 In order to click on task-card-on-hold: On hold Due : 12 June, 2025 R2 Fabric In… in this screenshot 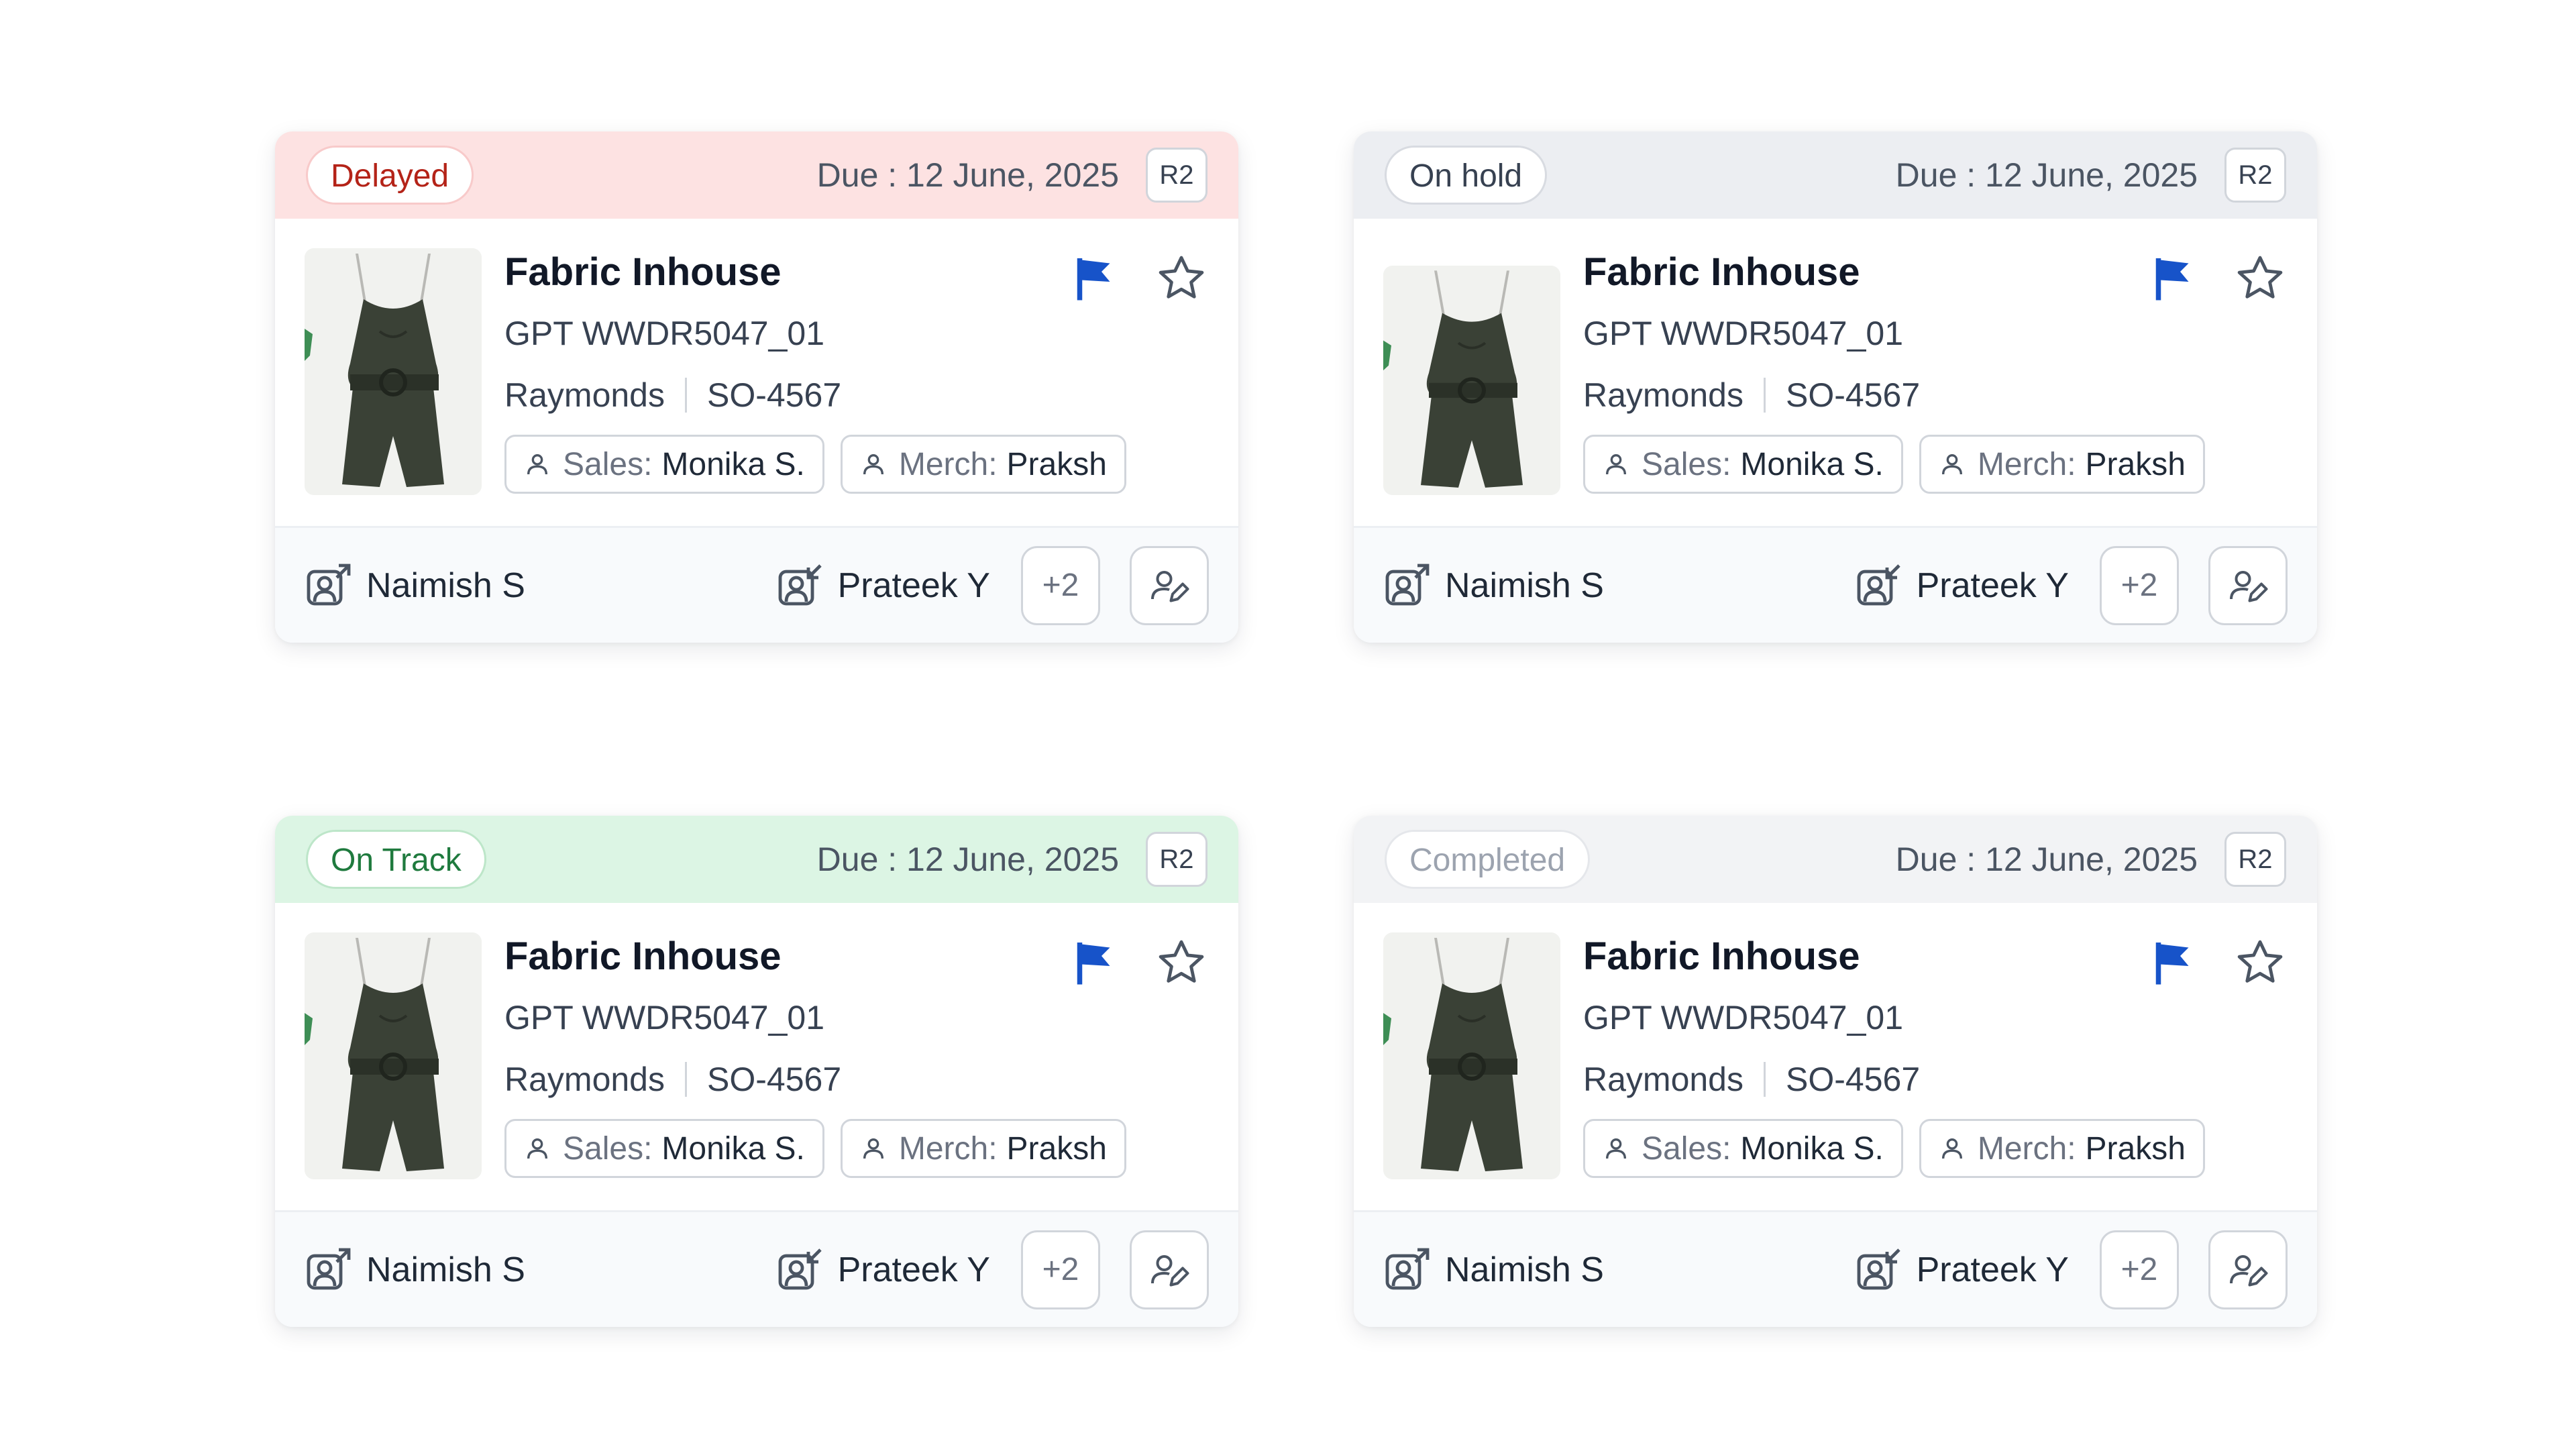, I will do `click(1835, 387)`.